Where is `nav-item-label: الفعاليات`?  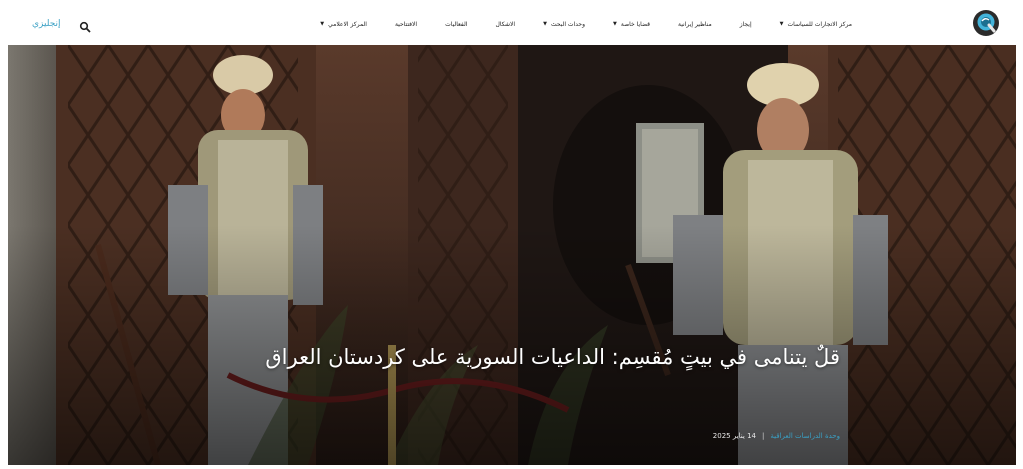
nav-item-label: الفعاليات is located at coordinates (456, 24).